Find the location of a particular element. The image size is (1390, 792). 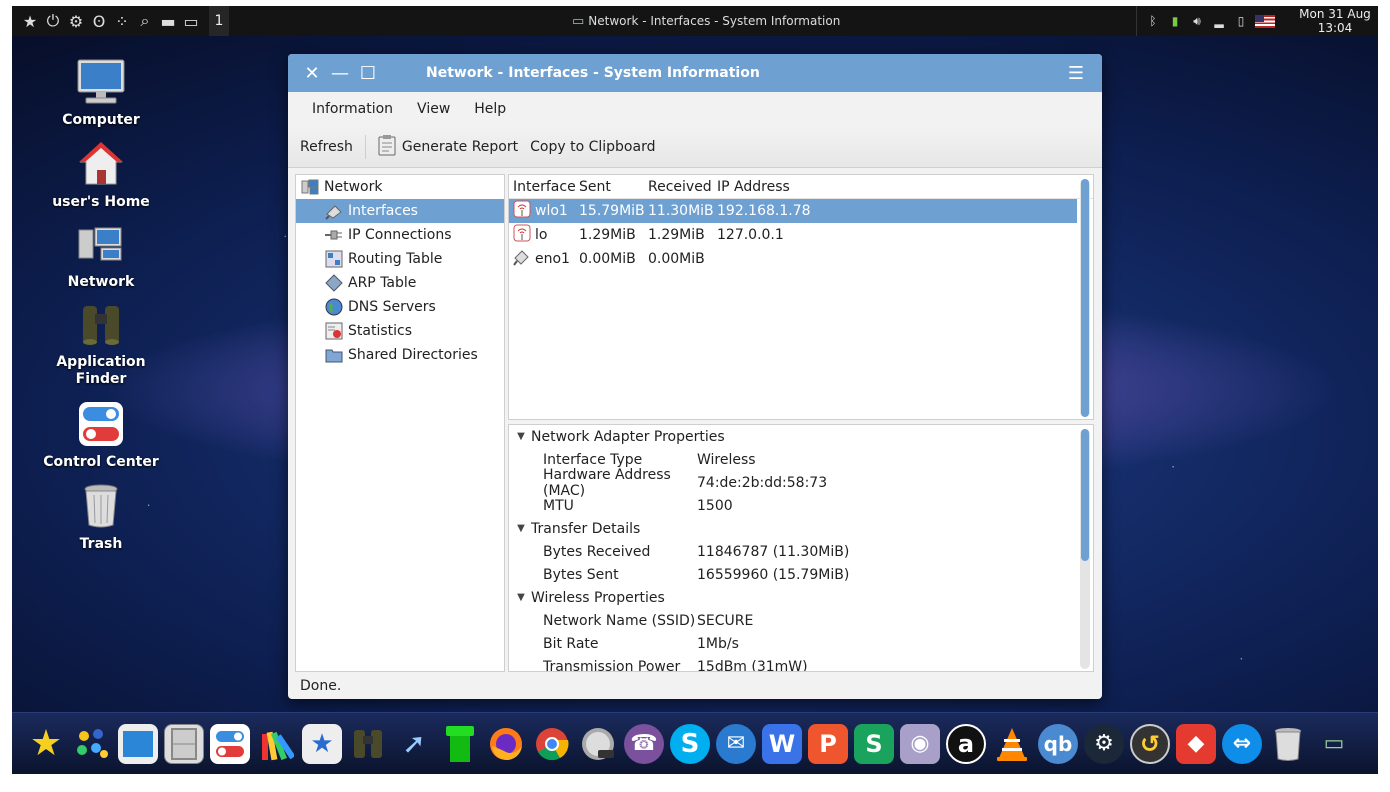

tree-item-shared-directories: Shared Directories is located at coordinates (400, 355).